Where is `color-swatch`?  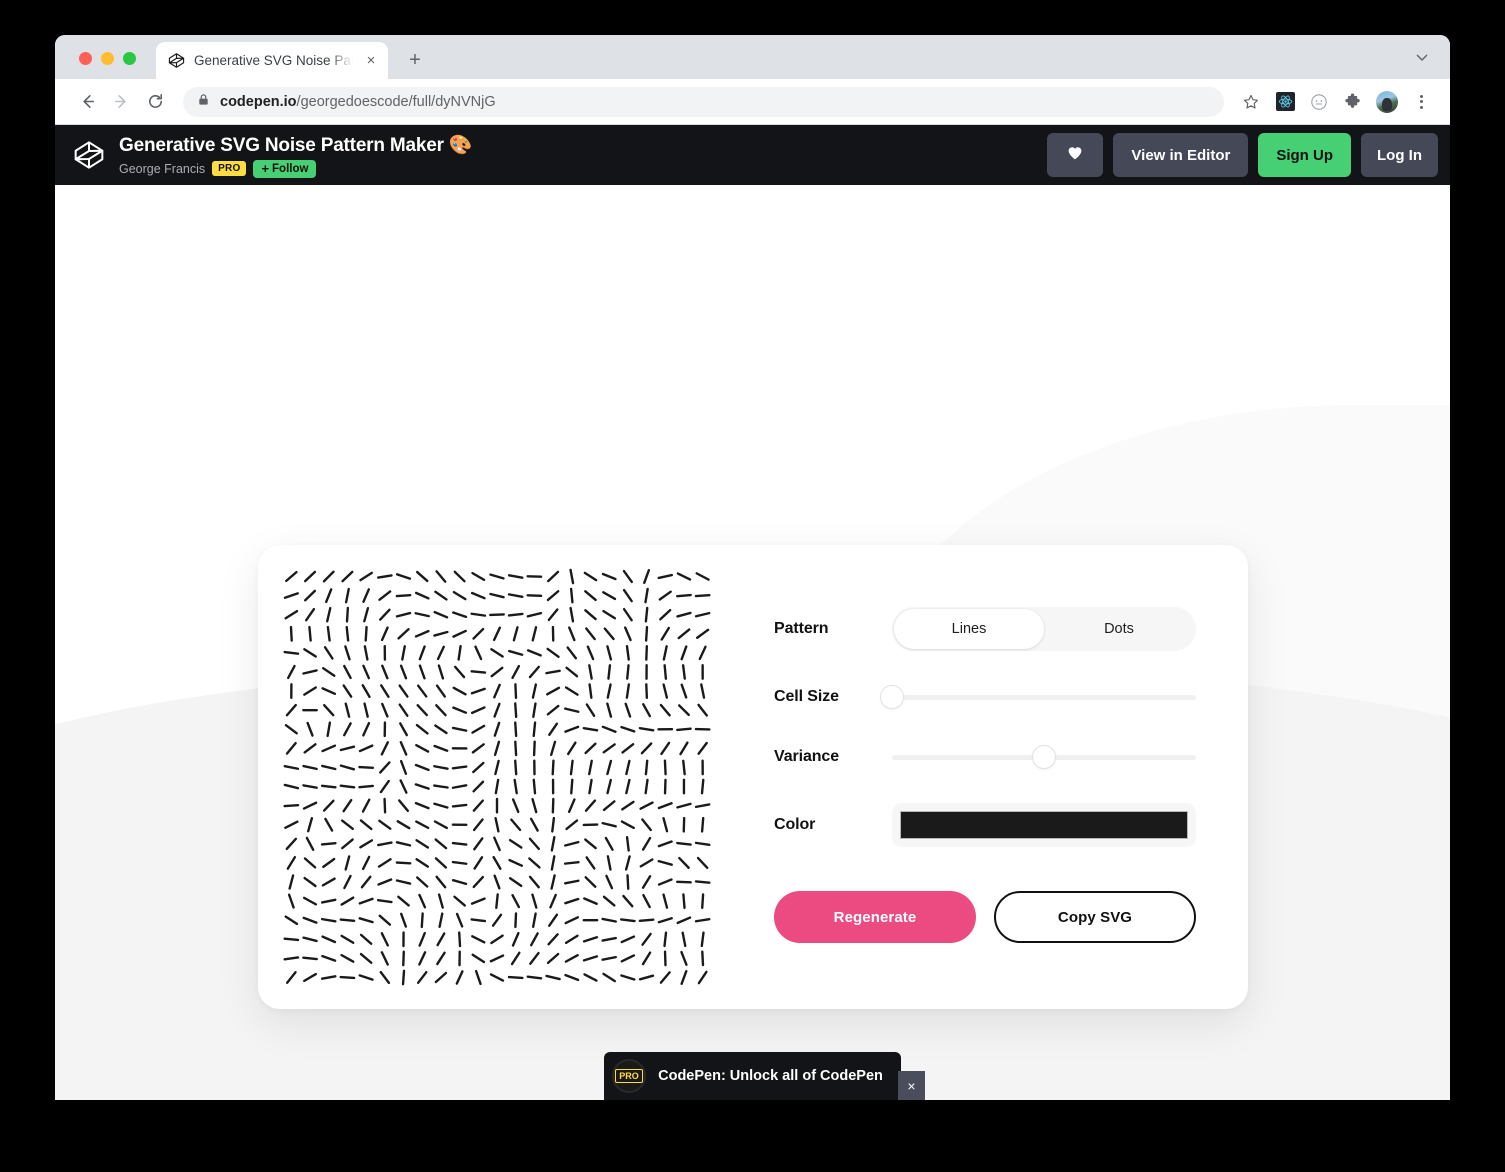
color-swatch is located at coordinates (1044, 825).